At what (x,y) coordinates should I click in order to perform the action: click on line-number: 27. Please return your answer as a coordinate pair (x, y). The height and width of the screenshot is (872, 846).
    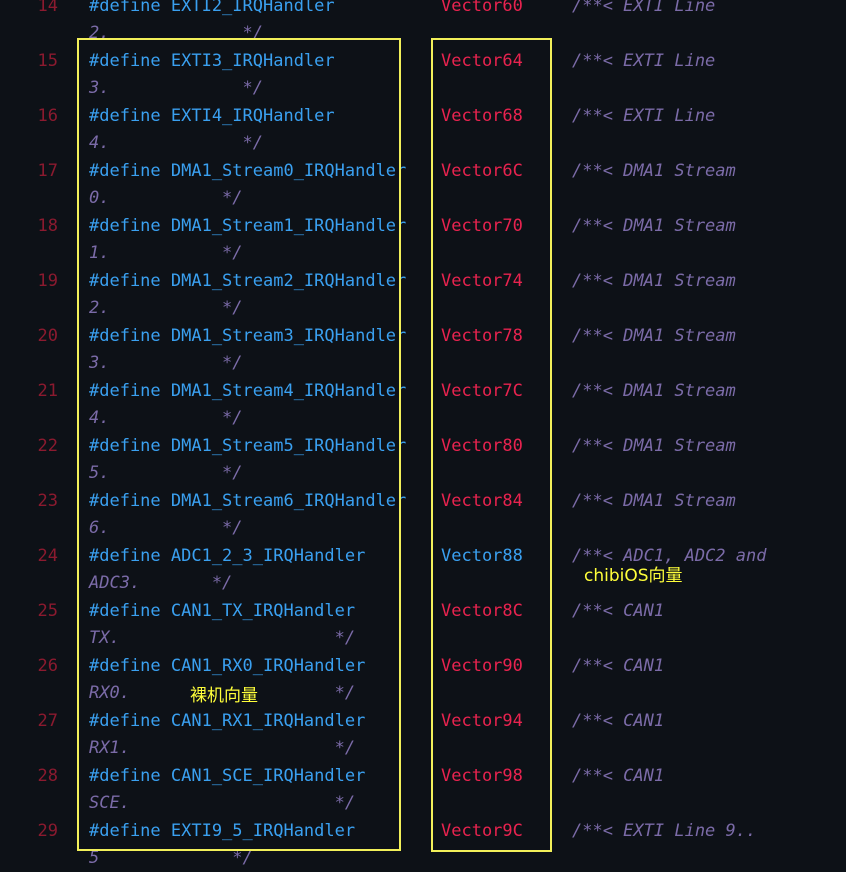
    Looking at the image, I should click on (47, 721).